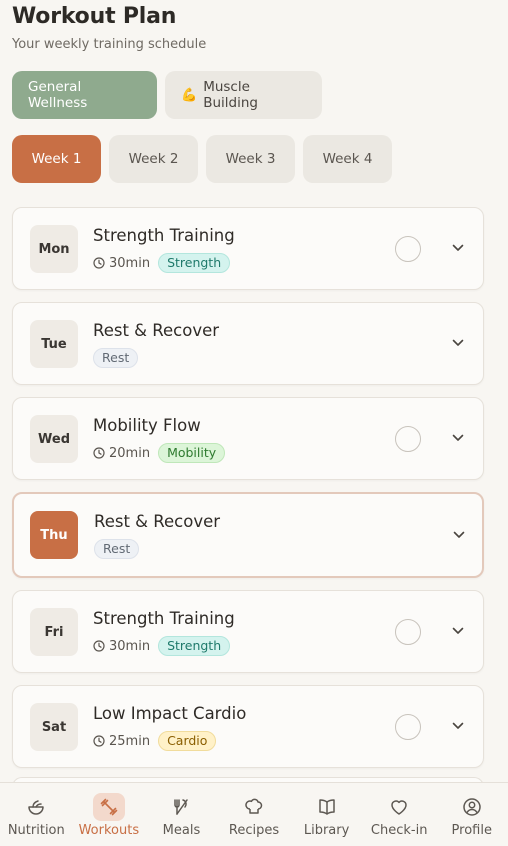 The height and width of the screenshot is (846, 508). I want to click on day-card-fri: Fri Strength Training 30min Strength, so click(248, 631).